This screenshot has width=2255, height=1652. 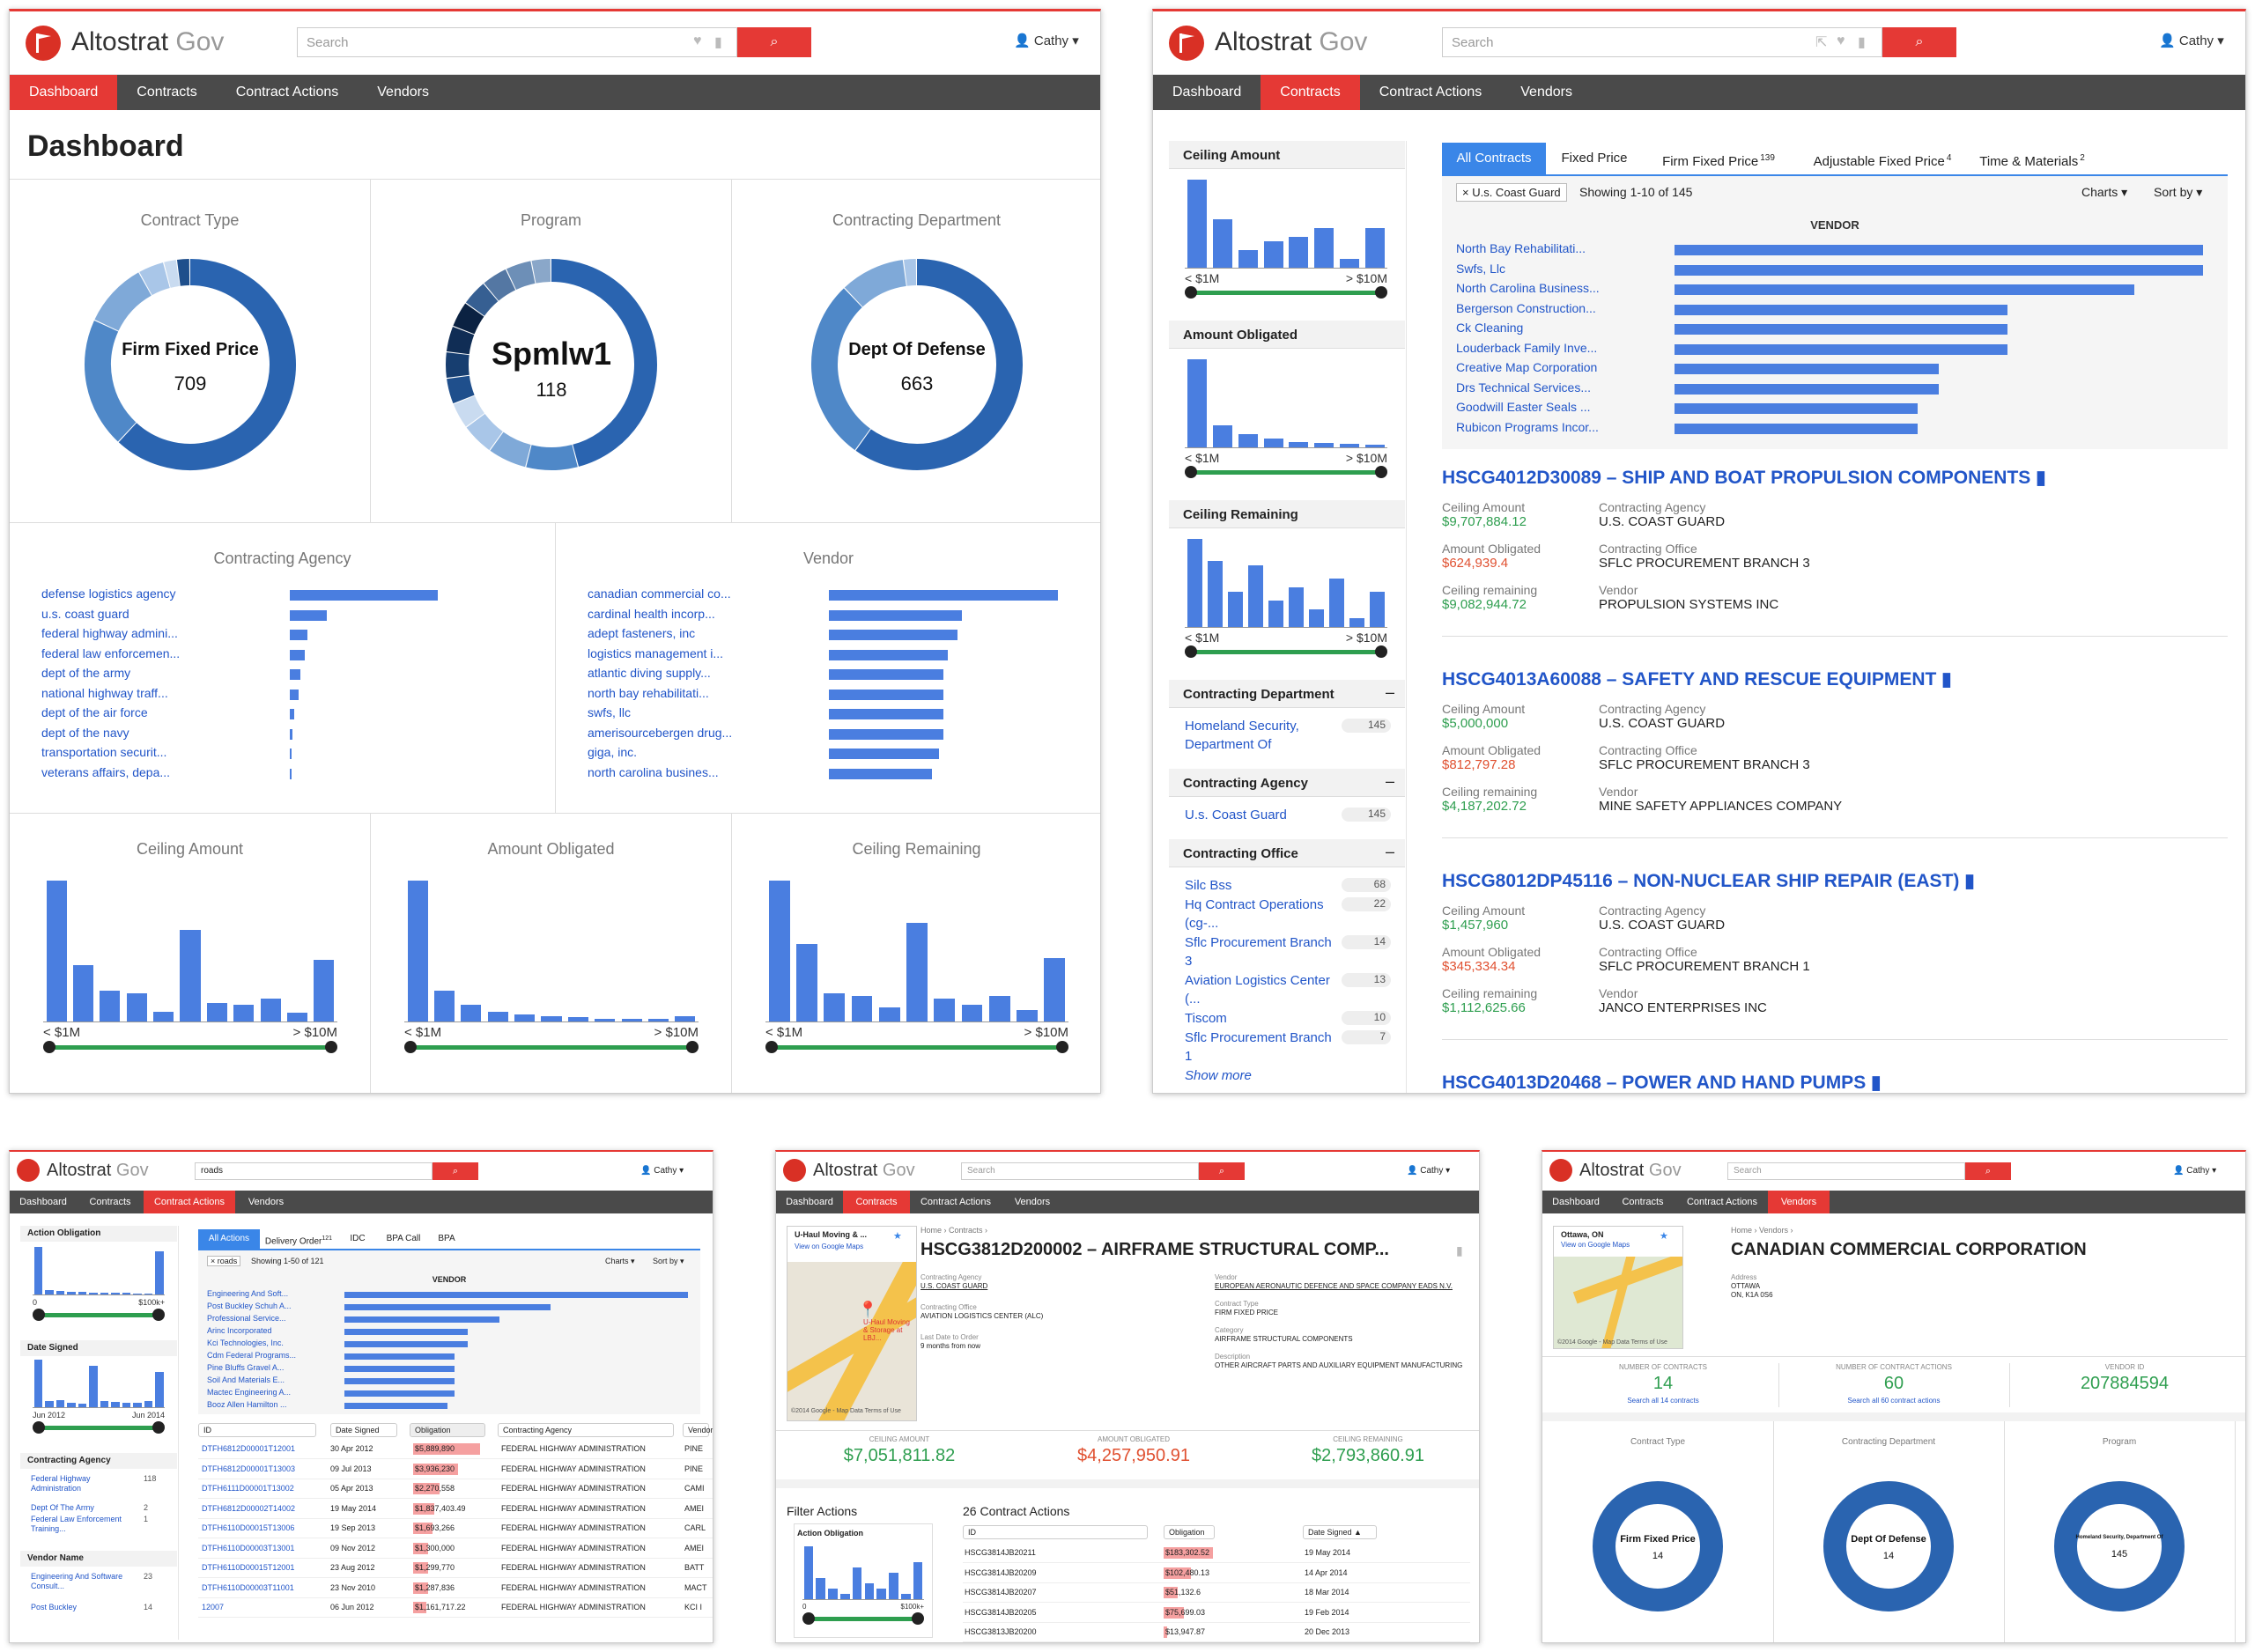 I want to click on action-id-link: DTFH6812D00001T12001, so click(x=248, y=1448).